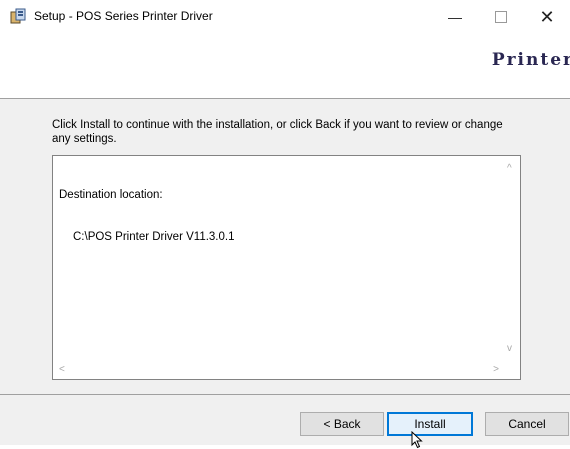 The width and height of the screenshot is (570, 449). I want to click on close-icon: ✕, so click(547, 16).